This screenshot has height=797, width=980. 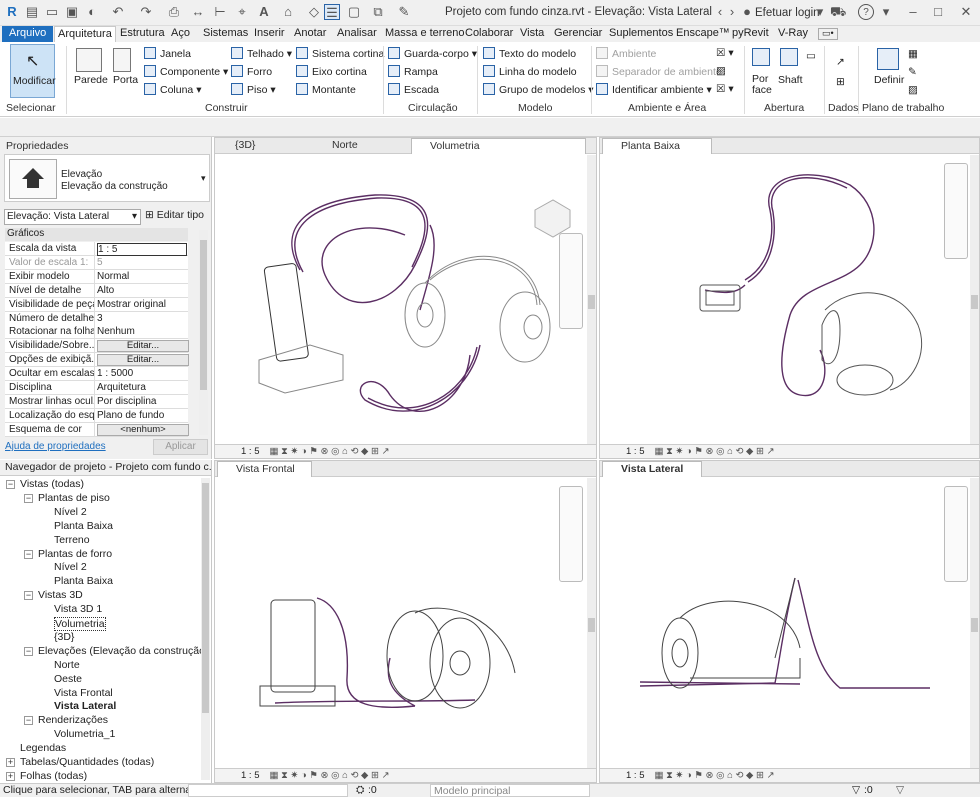 I want to click on help-icon: ?, so click(x=866, y=12).